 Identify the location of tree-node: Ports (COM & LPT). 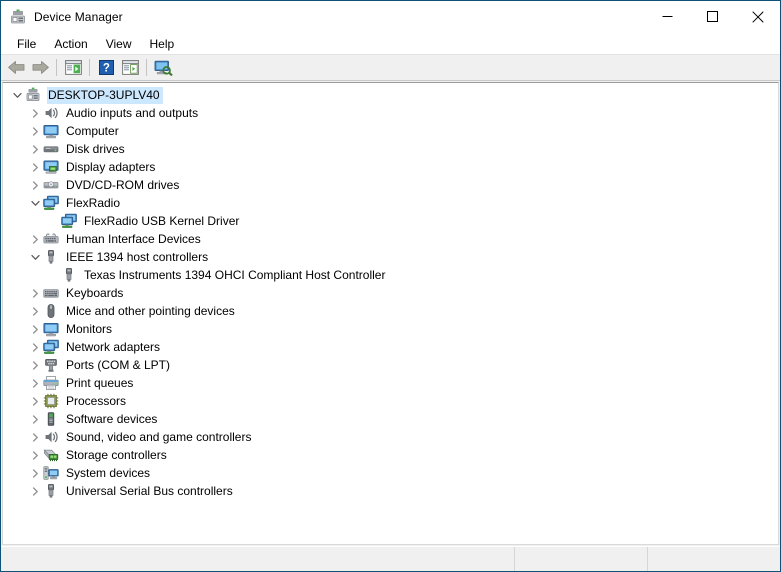
(390, 365).